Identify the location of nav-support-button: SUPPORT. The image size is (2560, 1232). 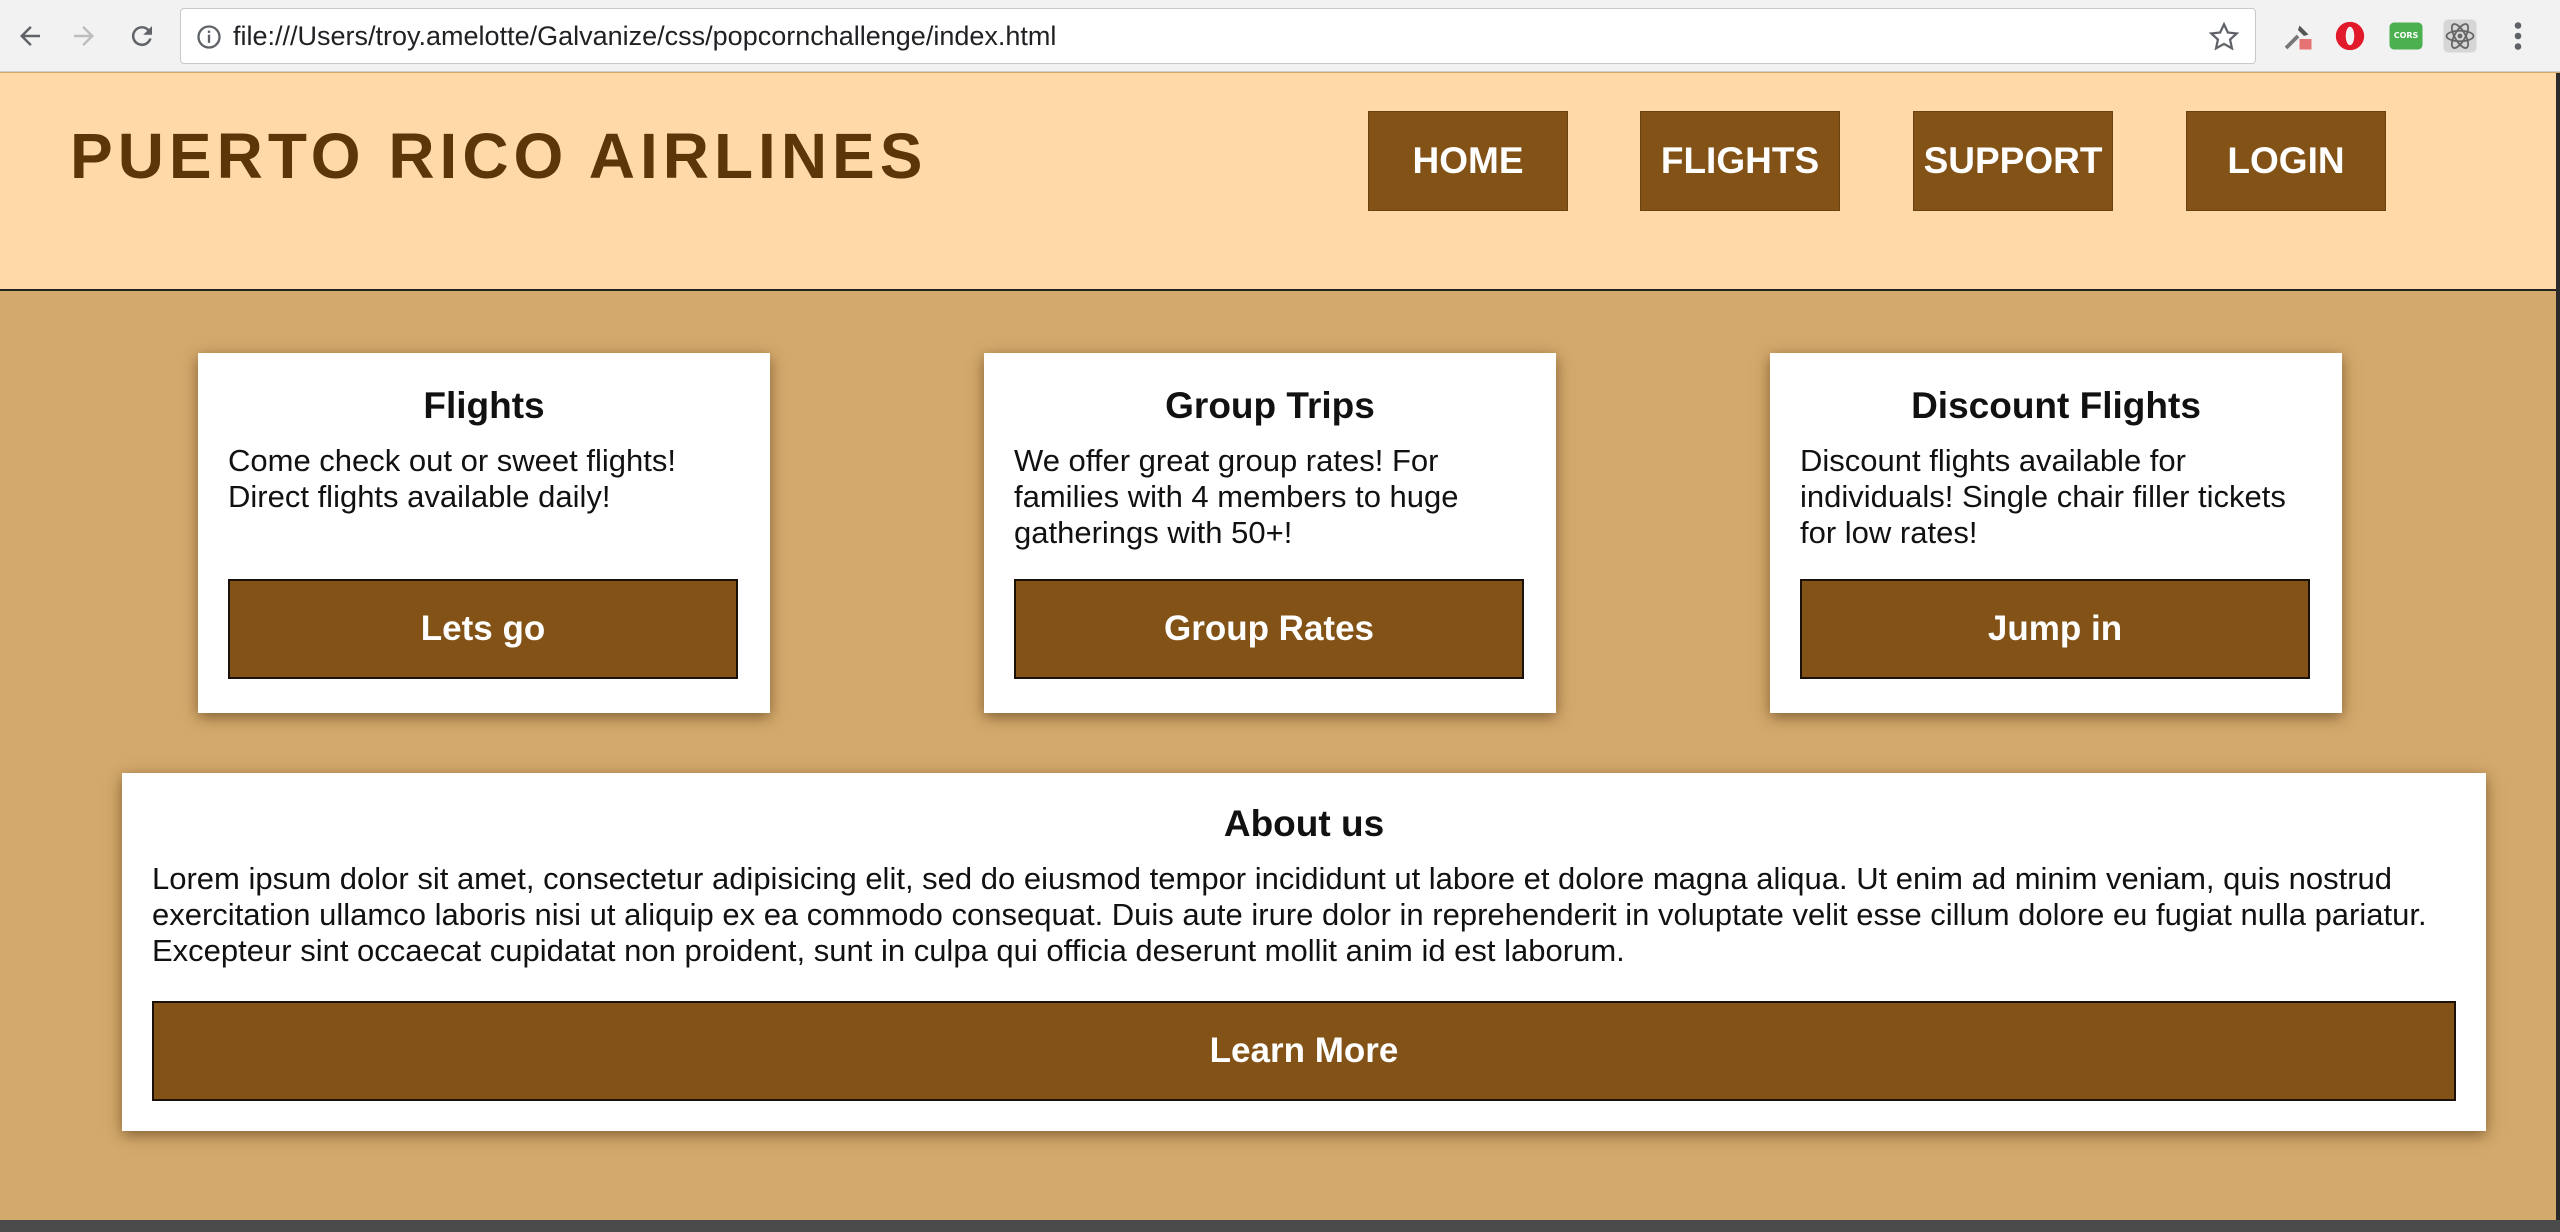
(2013, 161).